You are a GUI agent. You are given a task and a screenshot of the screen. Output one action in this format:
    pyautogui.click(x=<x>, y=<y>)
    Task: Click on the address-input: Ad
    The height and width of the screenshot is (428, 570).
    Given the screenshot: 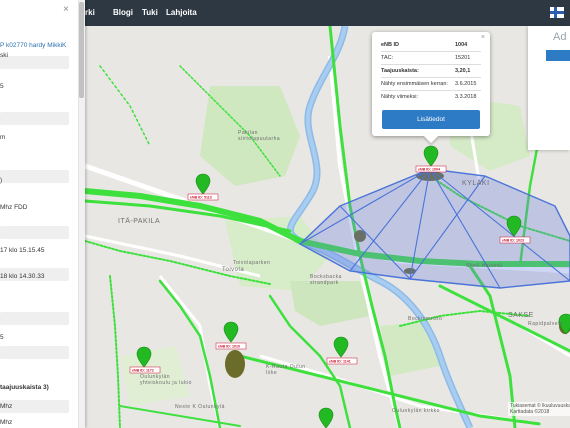 What is the action you would take?
    pyautogui.click(x=559, y=37)
    